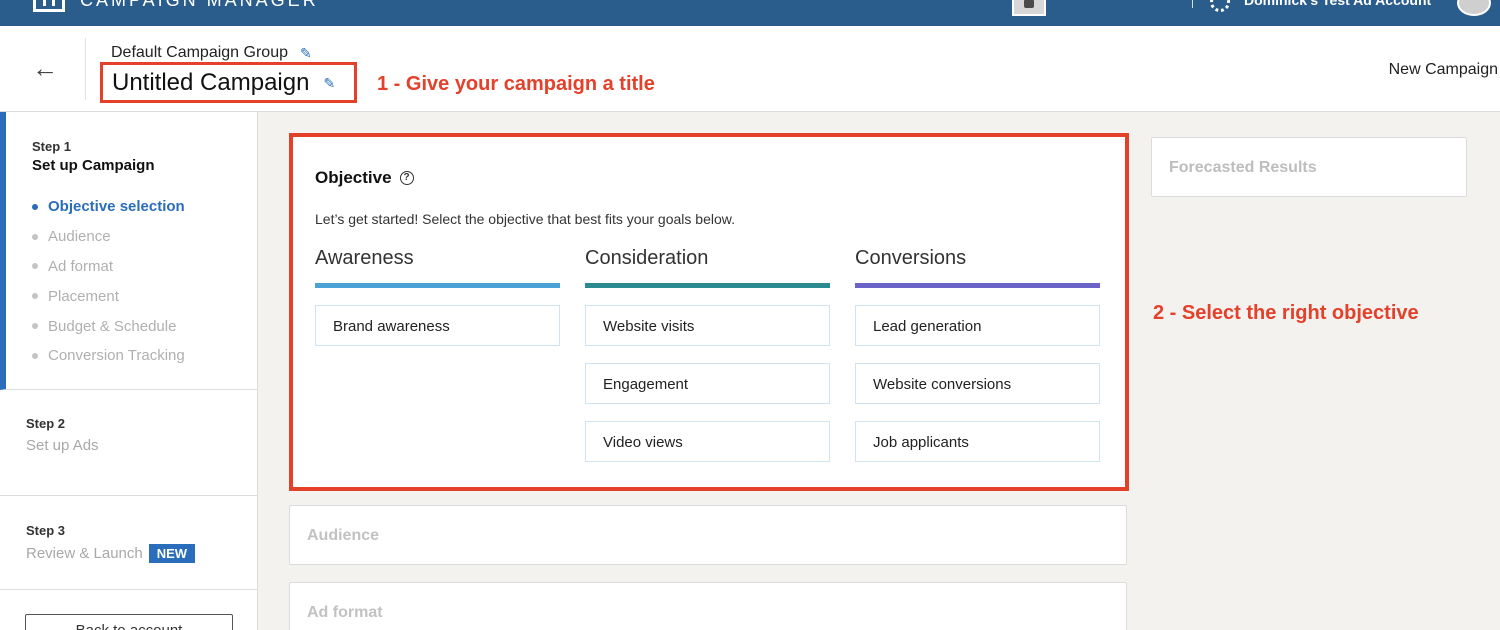 The height and width of the screenshot is (630, 1500). Describe the element at coordinates (111, 543) in the screenshot. I see `step-3-header: Step 3 Review & Launch NEW` at that location.